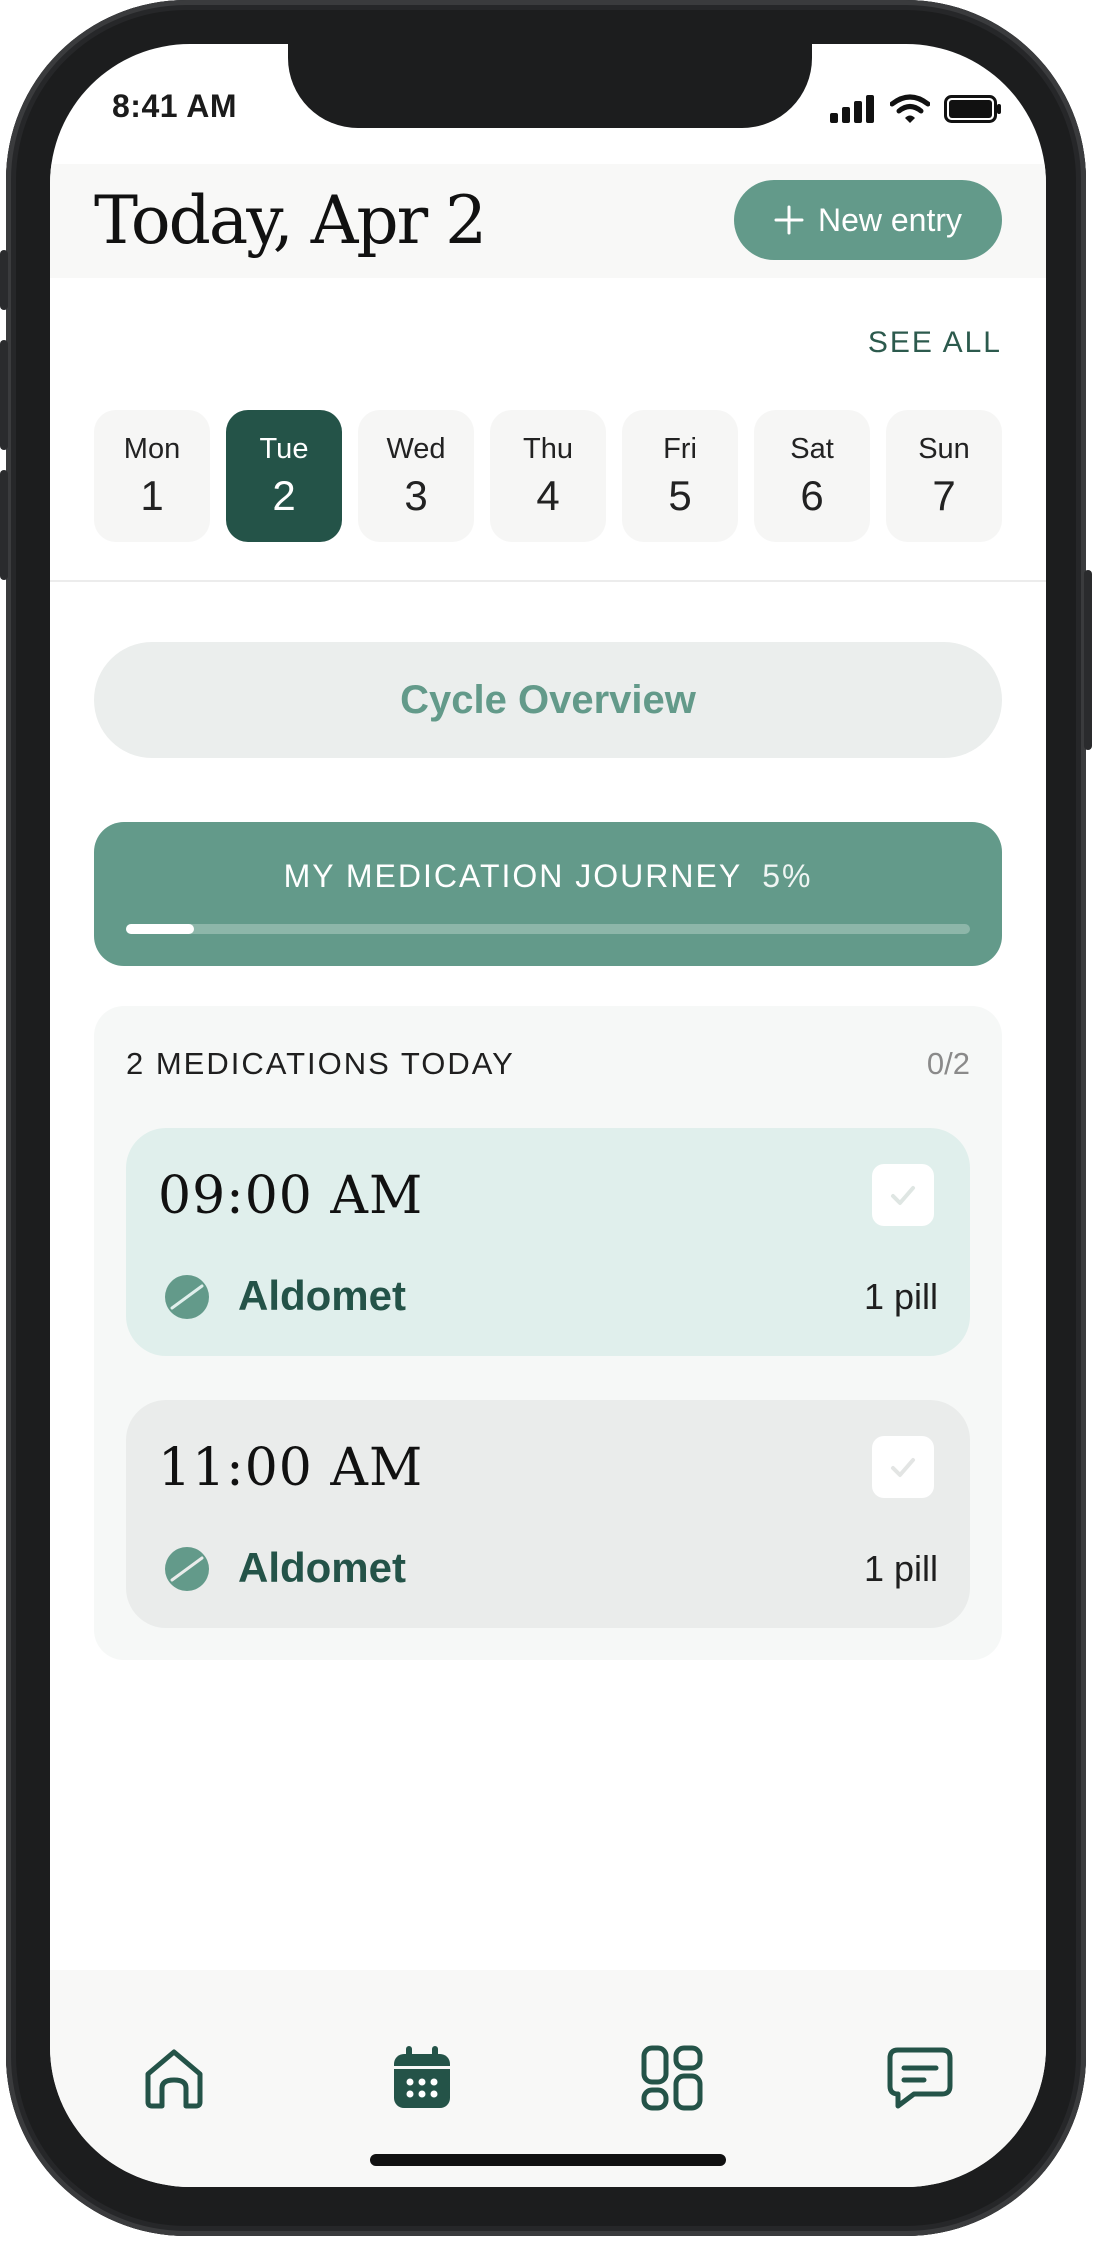  I want to click on day-name: Sun, so click(944, 448).